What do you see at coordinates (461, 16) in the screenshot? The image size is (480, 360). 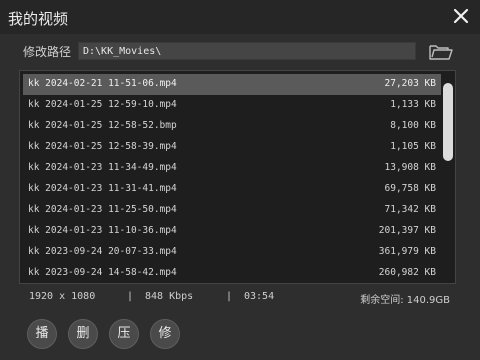 I see `close-icon` at bounding box center [461, 16].